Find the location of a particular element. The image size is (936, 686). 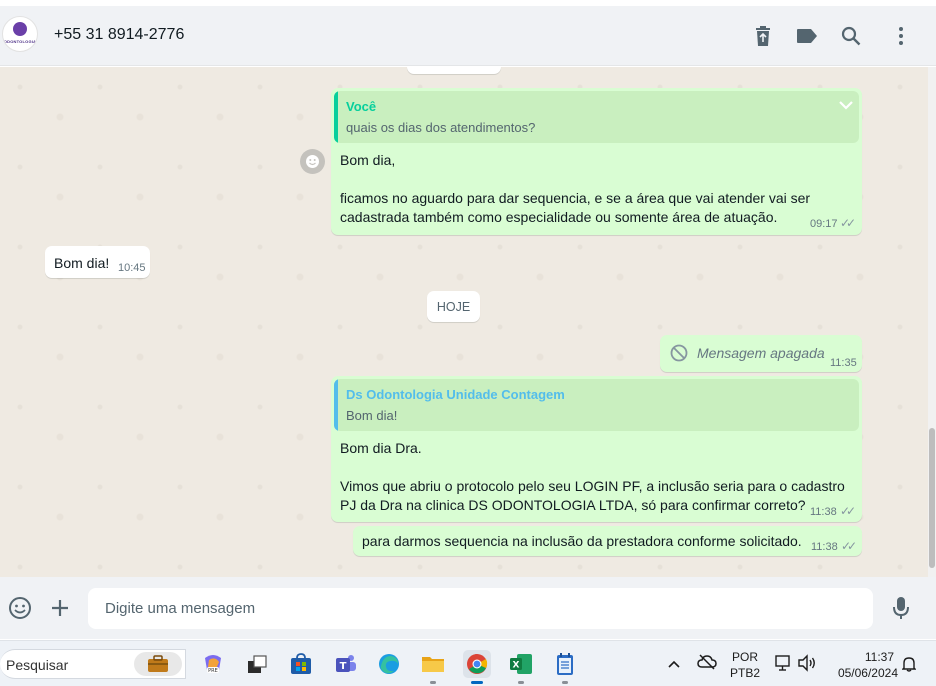

volume-icon is located at coordinates (807, 665).